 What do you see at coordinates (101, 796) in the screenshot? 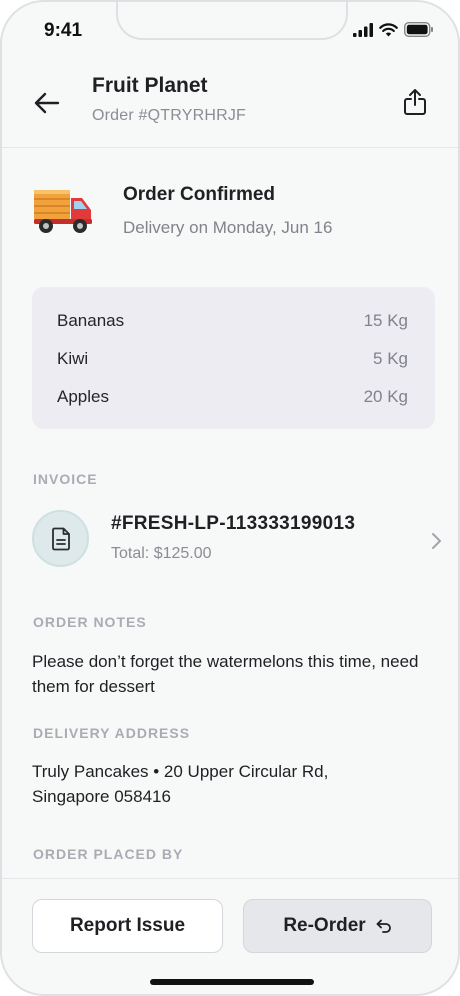
I see `address-line-2: Singapore 058416` at bounding box center [101, 796].